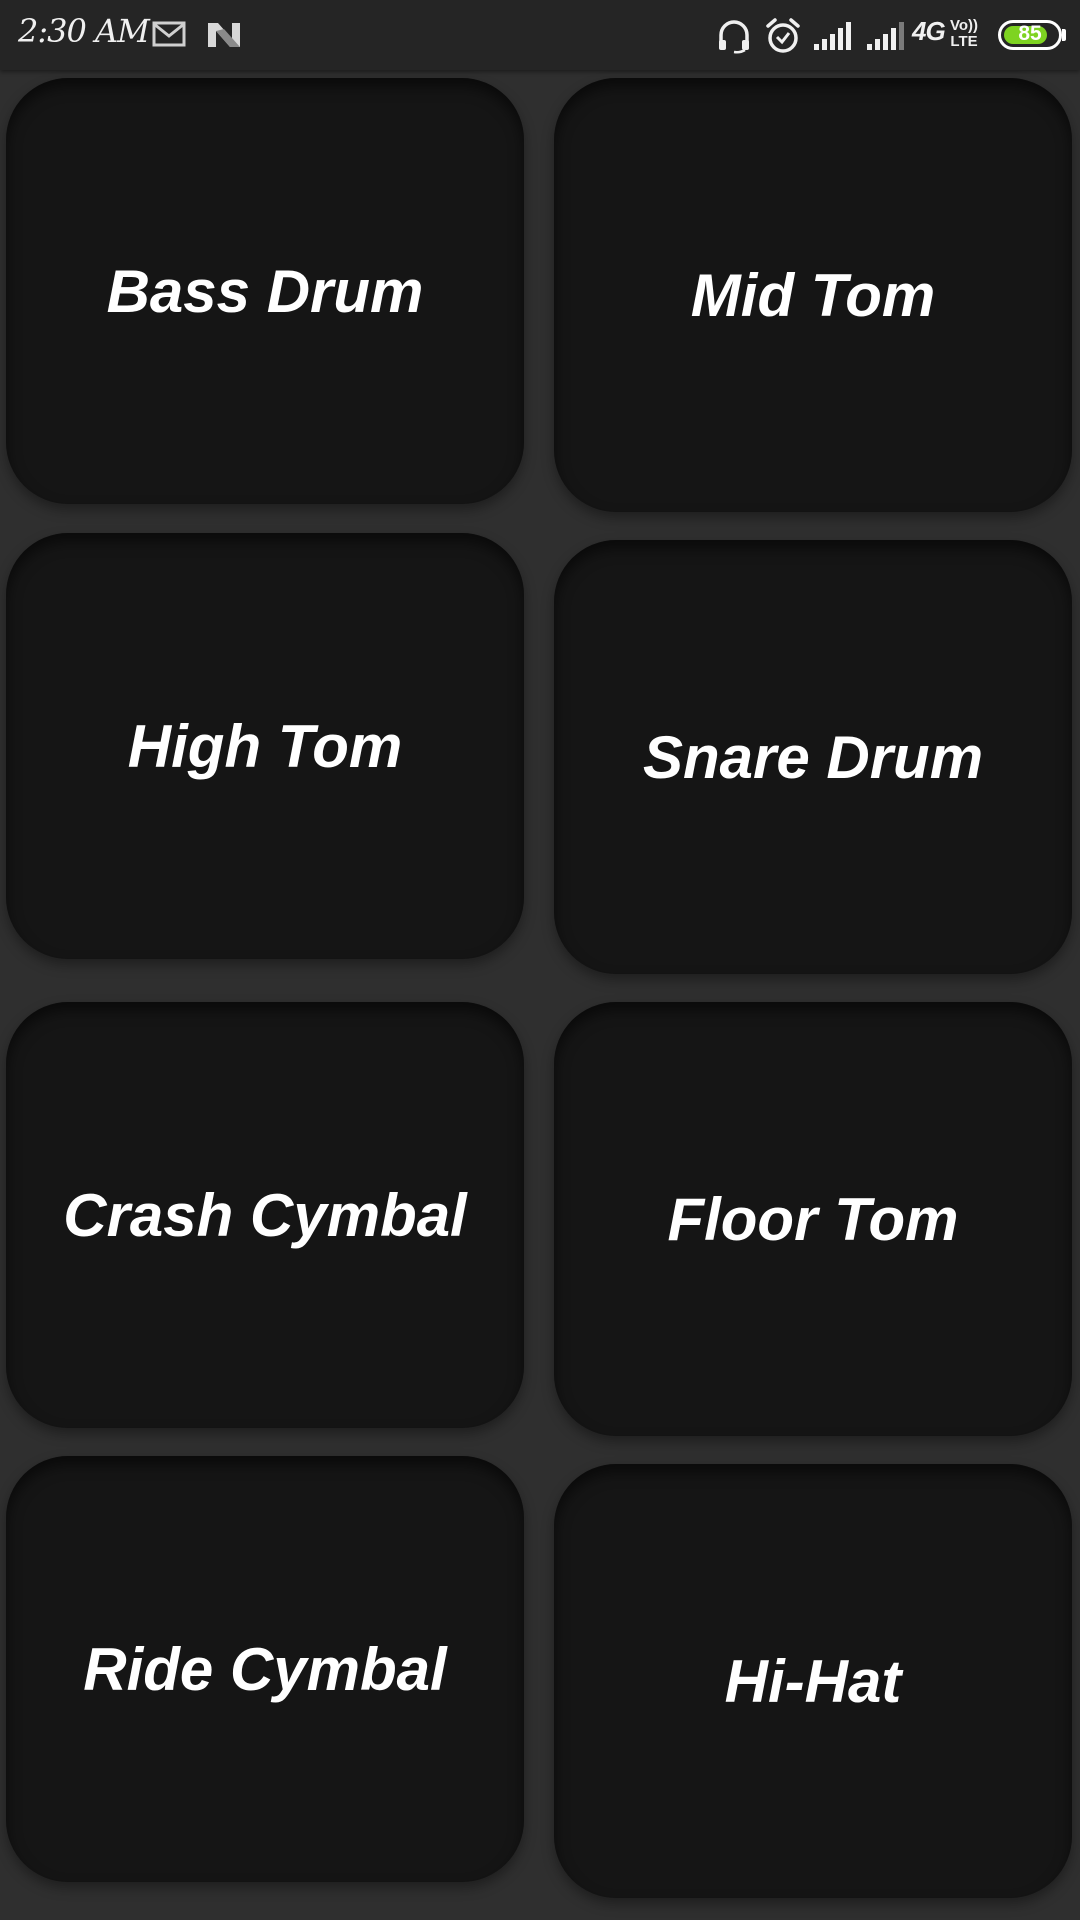  I want to click on battery-icon: 85, so click(1030, 35).